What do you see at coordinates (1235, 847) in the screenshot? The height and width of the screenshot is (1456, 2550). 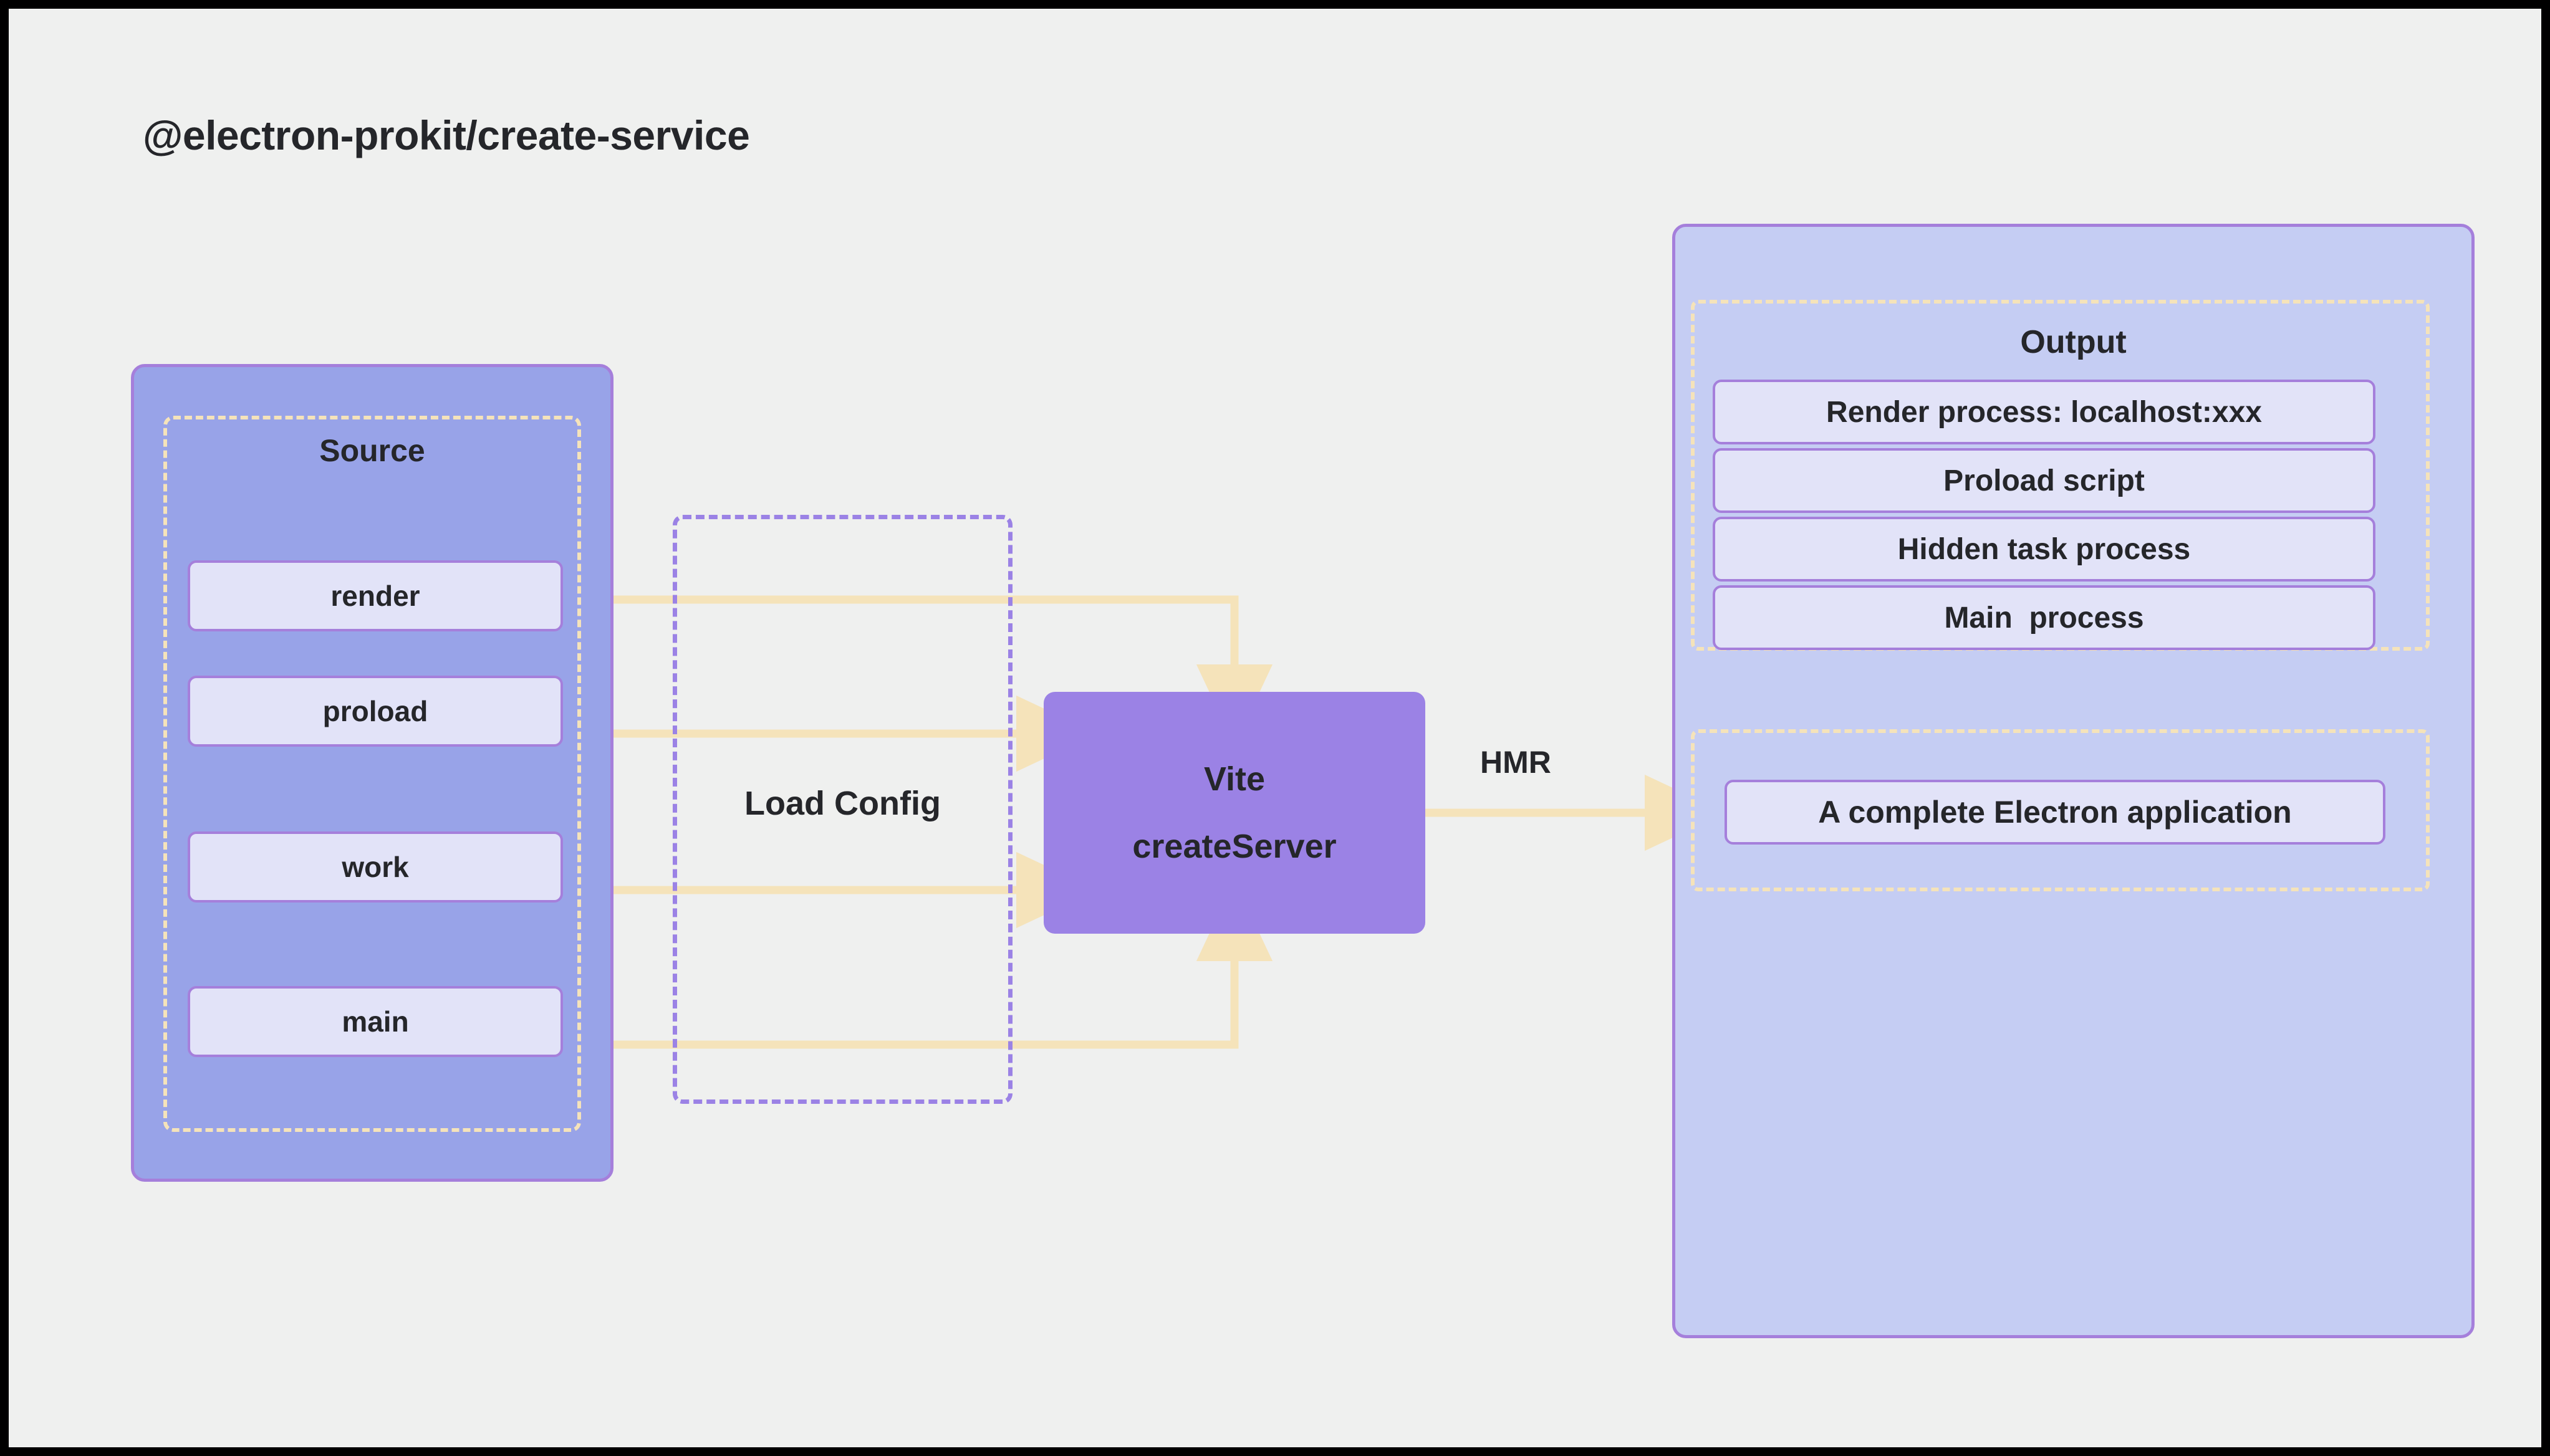 I see `vite-subtitle: createServer` at bounding box center [1235, 847].